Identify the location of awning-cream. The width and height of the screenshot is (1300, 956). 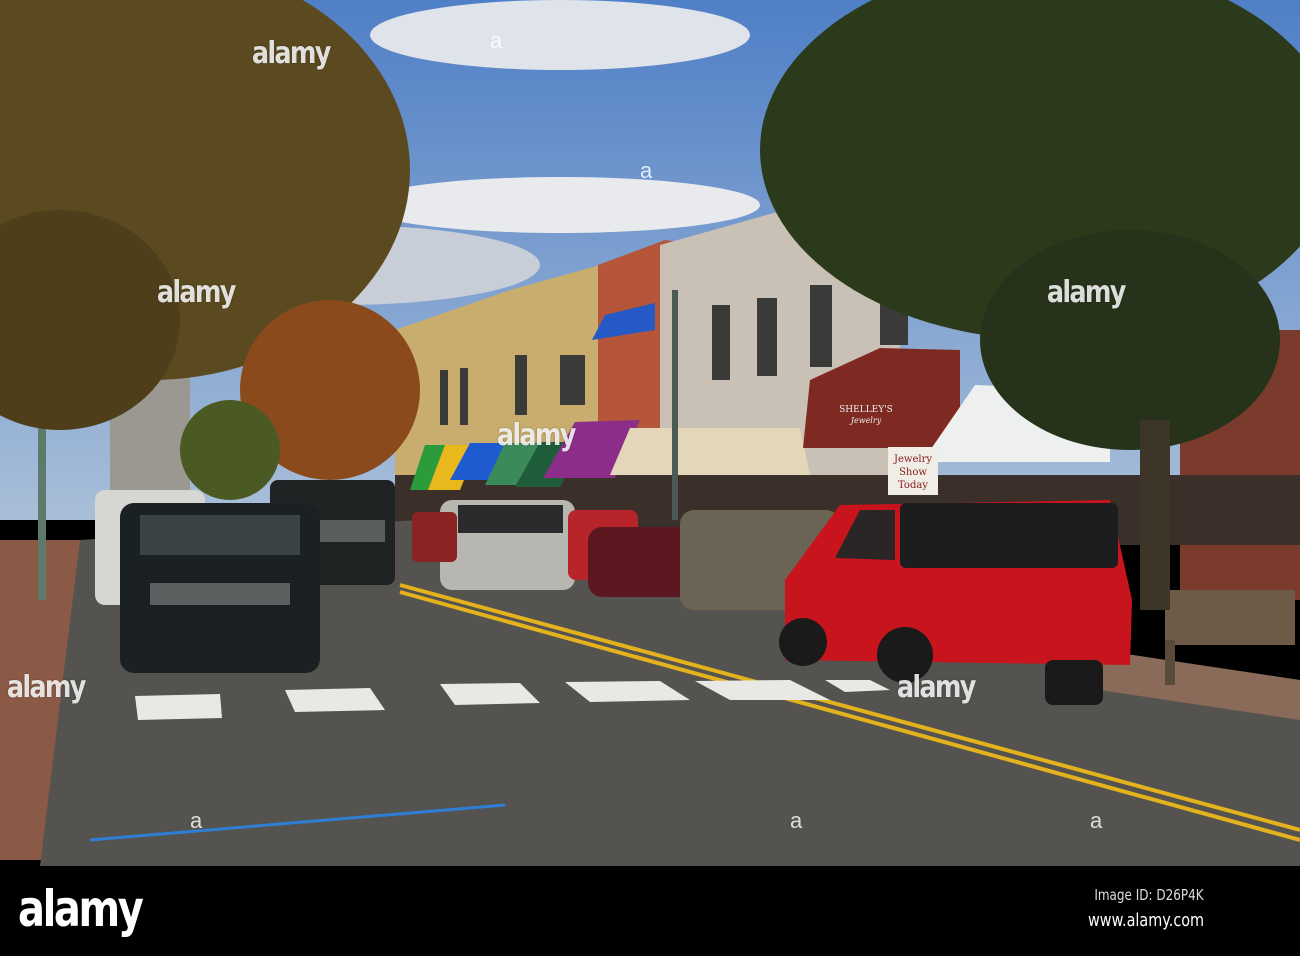
(710, 451).